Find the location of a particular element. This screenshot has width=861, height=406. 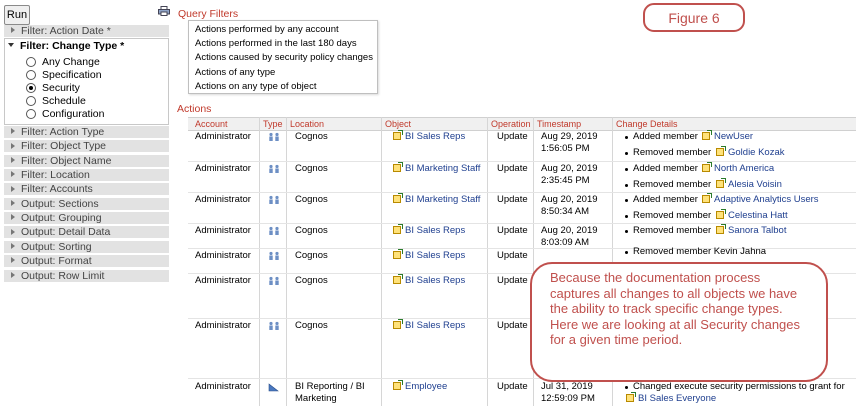

figure-label: Figure 6 is located at coordinates (694, 17).